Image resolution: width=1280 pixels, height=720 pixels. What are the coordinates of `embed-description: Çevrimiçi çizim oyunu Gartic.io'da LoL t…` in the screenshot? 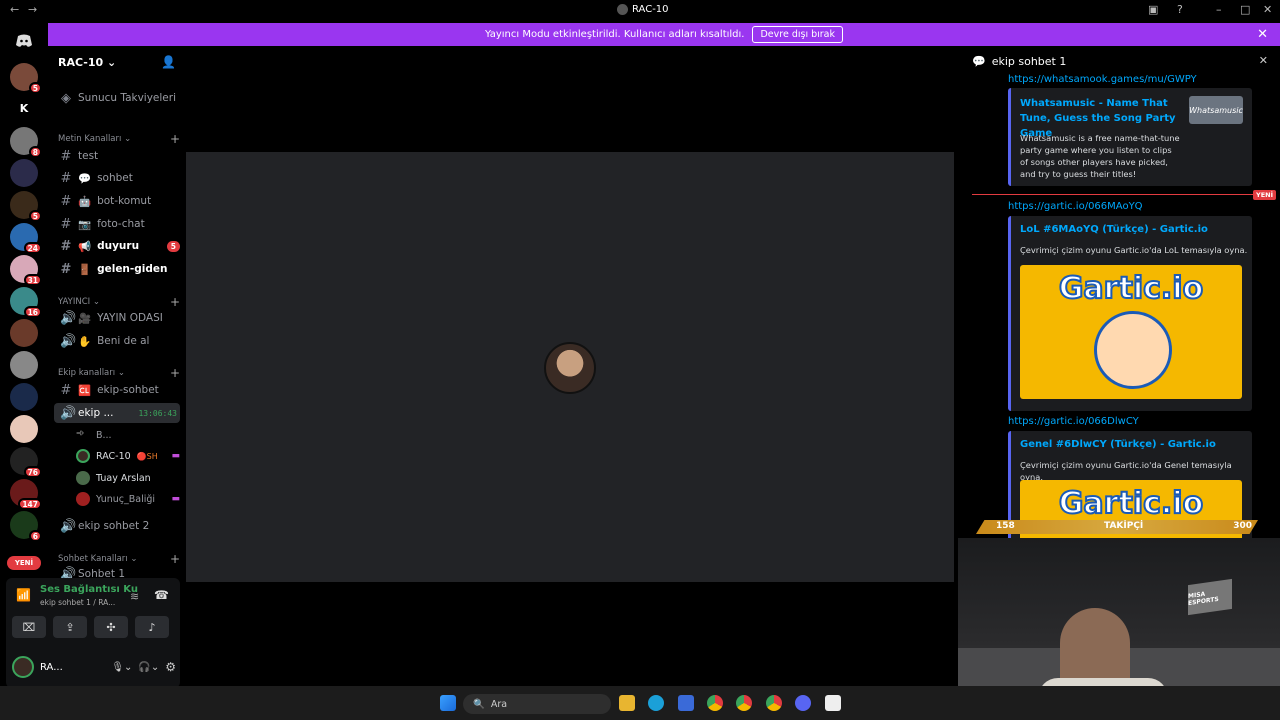 It's located at (1134, 250).